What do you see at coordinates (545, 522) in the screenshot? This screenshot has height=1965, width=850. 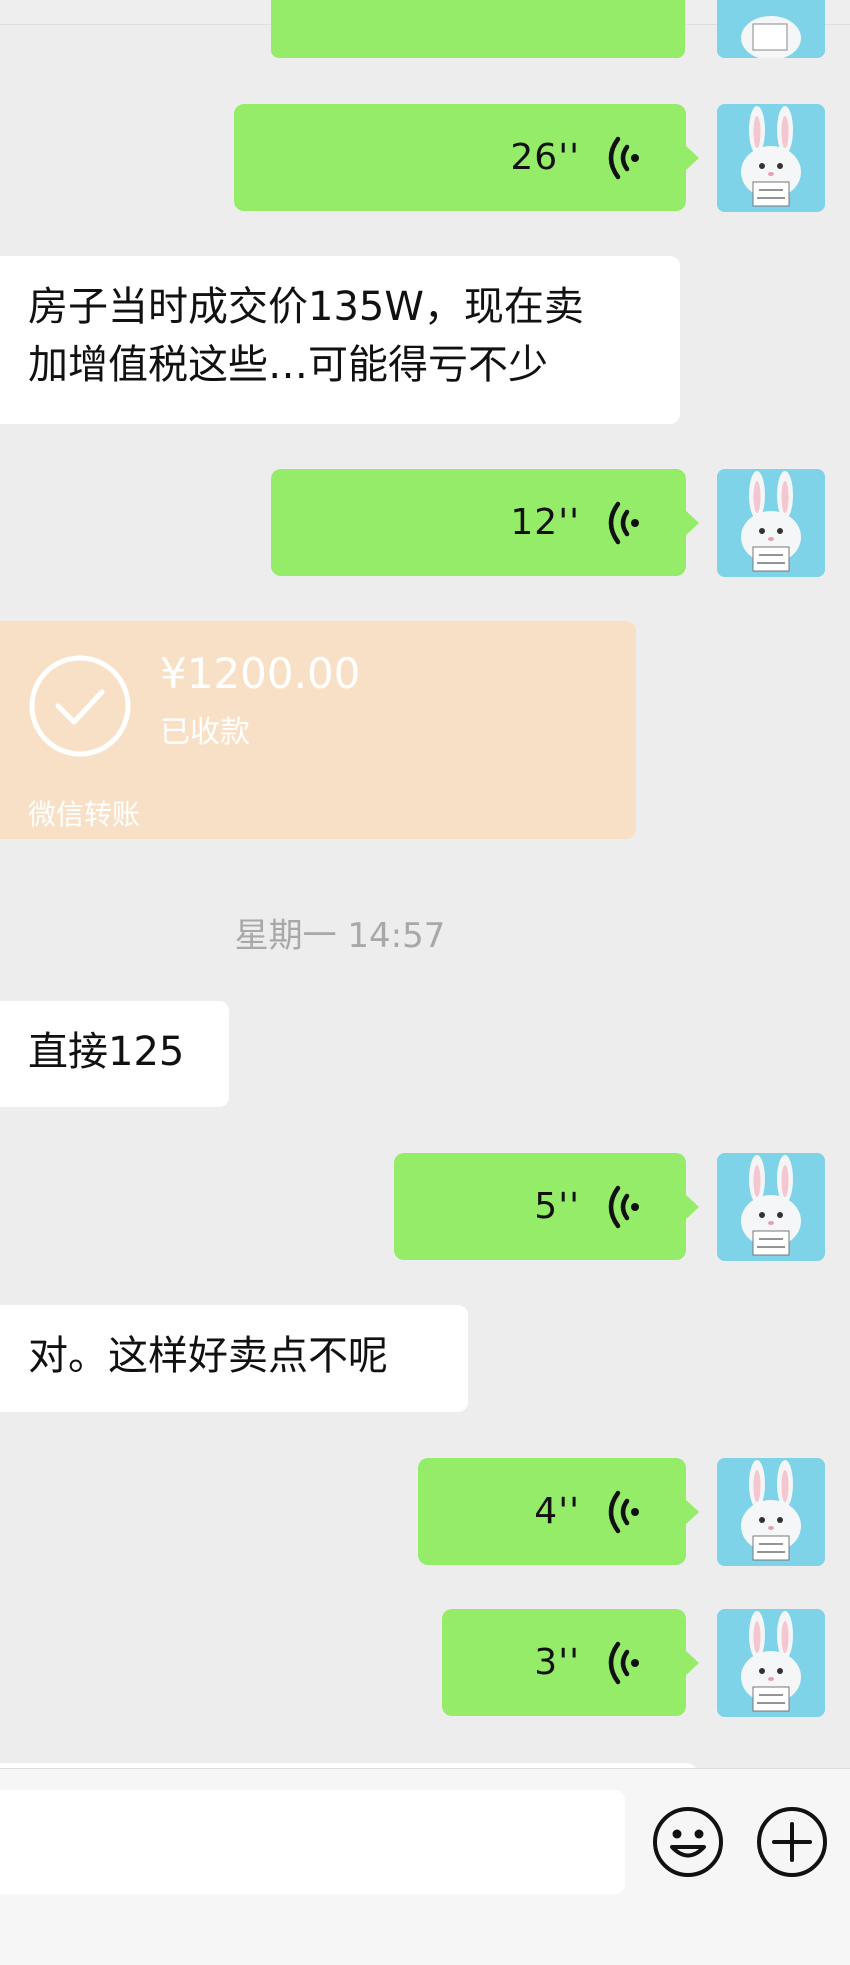 I see `voice-duration: 12''` at bounding box center [545, 522].